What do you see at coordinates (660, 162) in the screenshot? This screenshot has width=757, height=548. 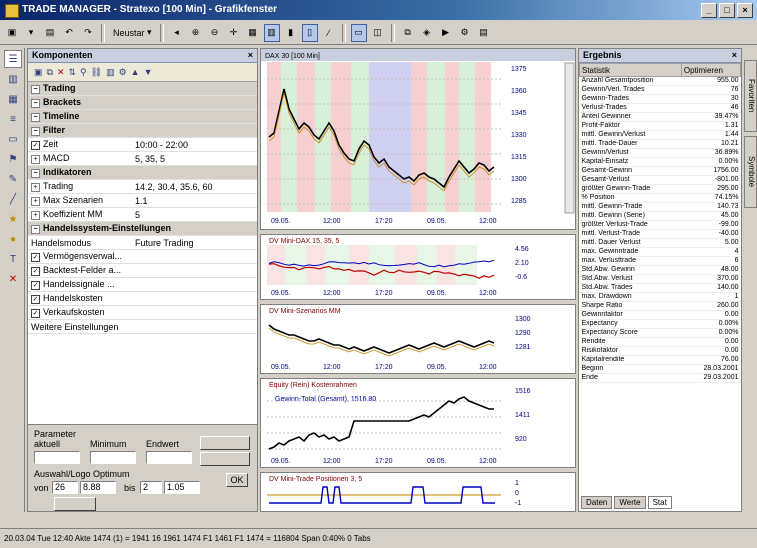 I see `results-row: Kapital-Einsatz 0.00%` at bounding box center [660, 162].